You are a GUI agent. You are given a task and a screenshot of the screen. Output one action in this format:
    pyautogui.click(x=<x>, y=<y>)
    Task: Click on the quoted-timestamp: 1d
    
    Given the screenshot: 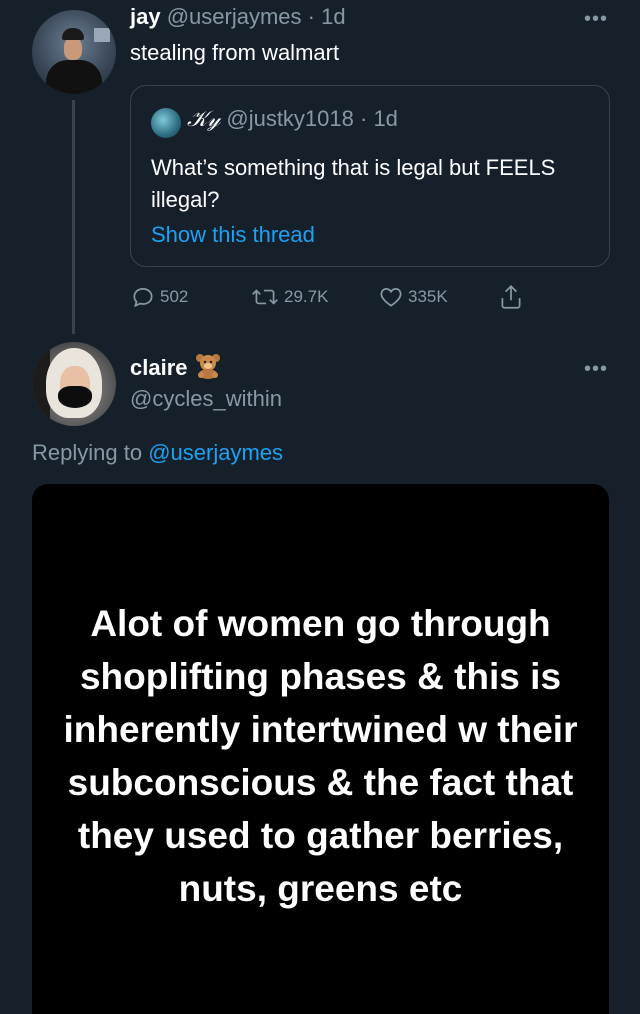 What is the action you would take?
    pyautogui.click(x=385, y=118)
    